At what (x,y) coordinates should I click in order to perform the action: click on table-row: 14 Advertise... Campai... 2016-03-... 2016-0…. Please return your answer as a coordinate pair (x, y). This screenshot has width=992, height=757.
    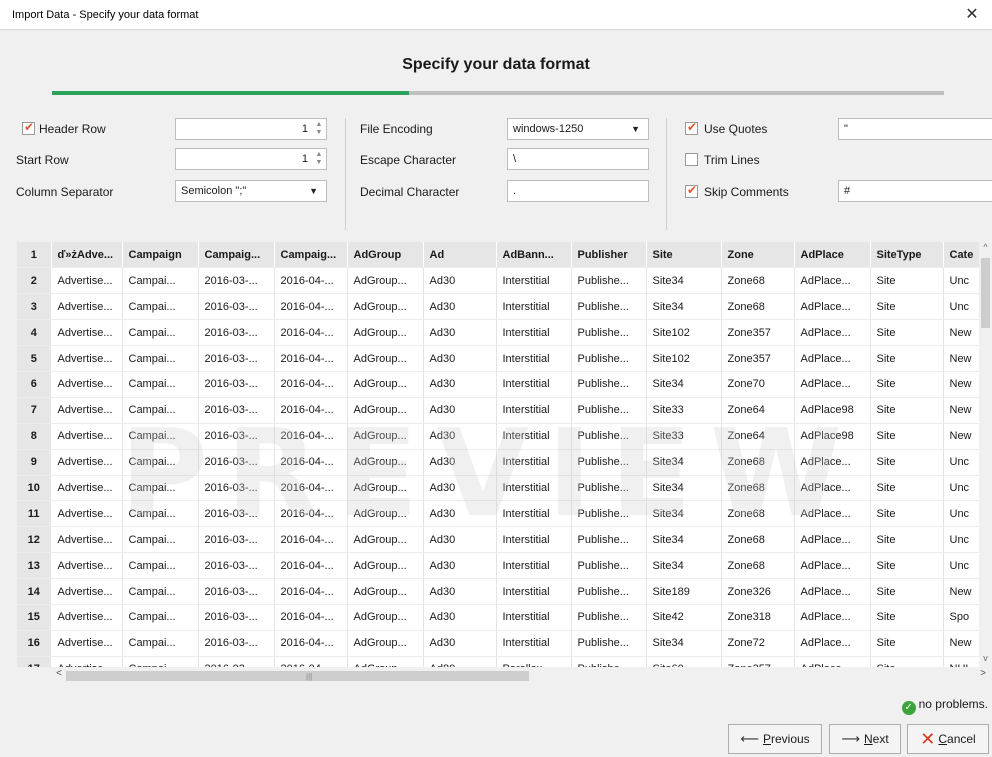
    Looking at the image, I should click on (504, 591).